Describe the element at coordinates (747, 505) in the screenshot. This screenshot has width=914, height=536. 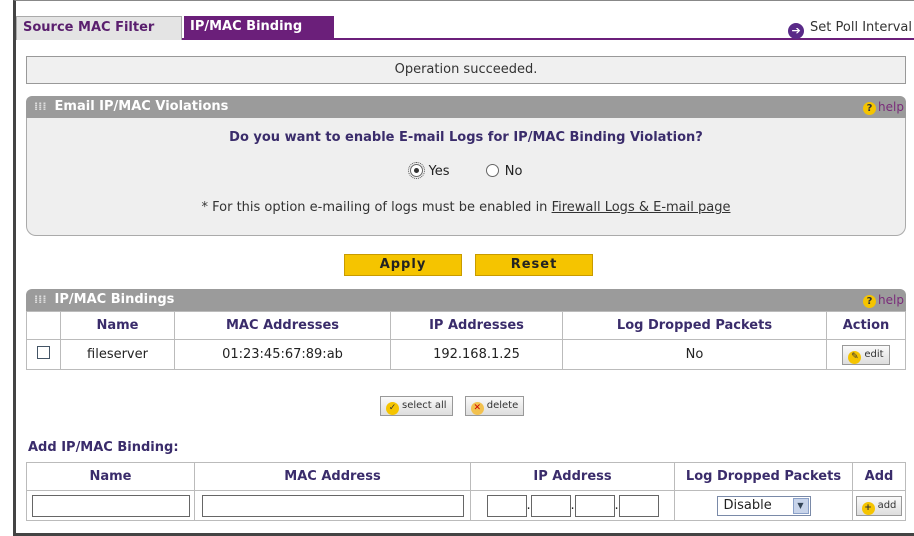
I see `select-value: Disable` at that location.